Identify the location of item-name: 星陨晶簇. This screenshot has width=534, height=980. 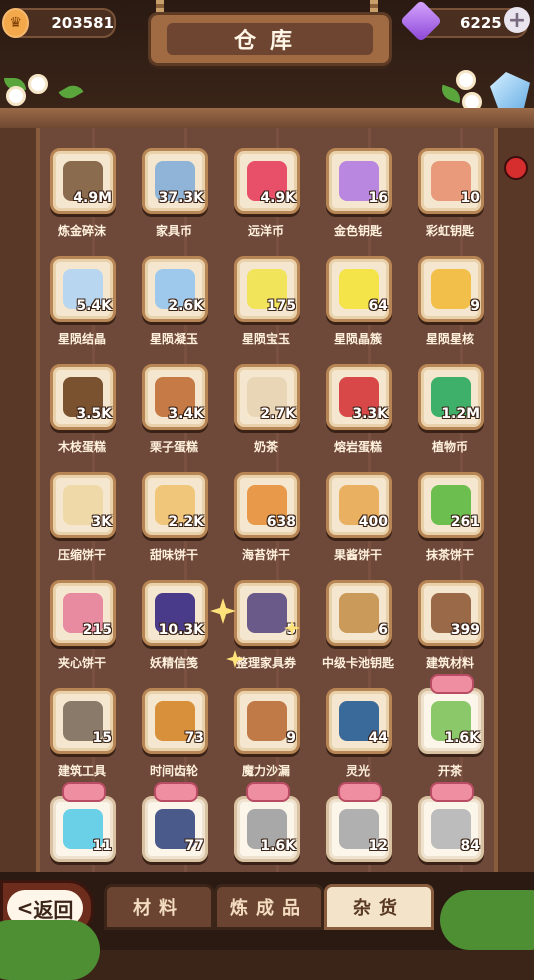
(357, 339).